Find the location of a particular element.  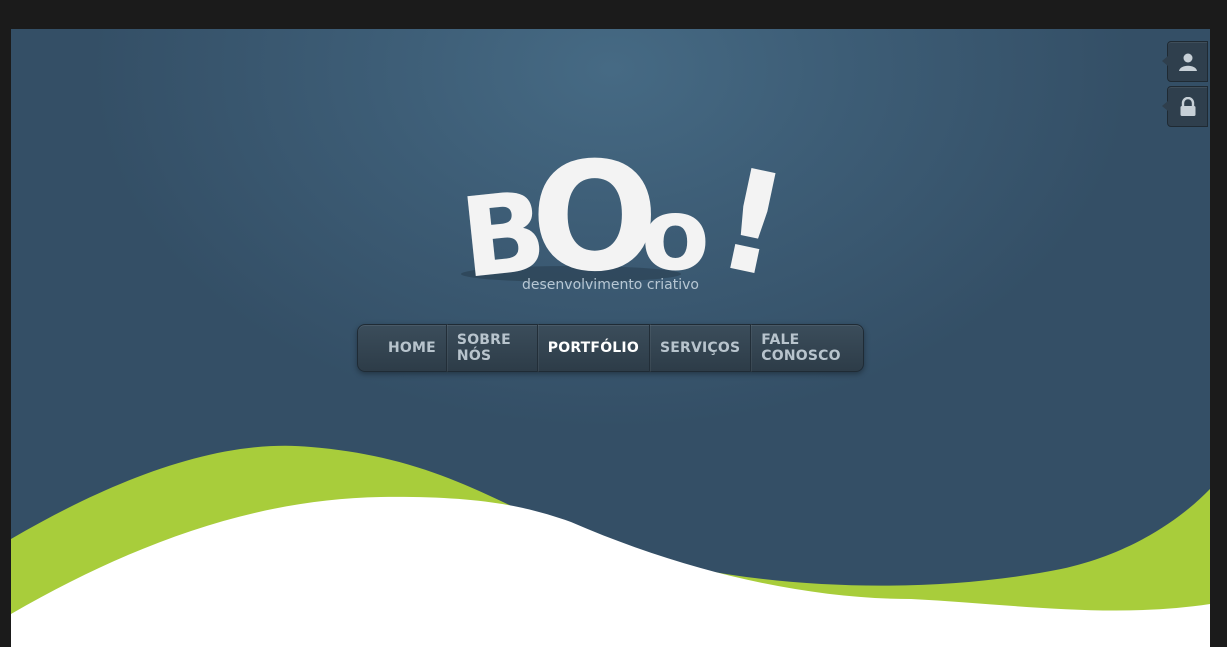

login-button is located at coordinates (1185, 61).